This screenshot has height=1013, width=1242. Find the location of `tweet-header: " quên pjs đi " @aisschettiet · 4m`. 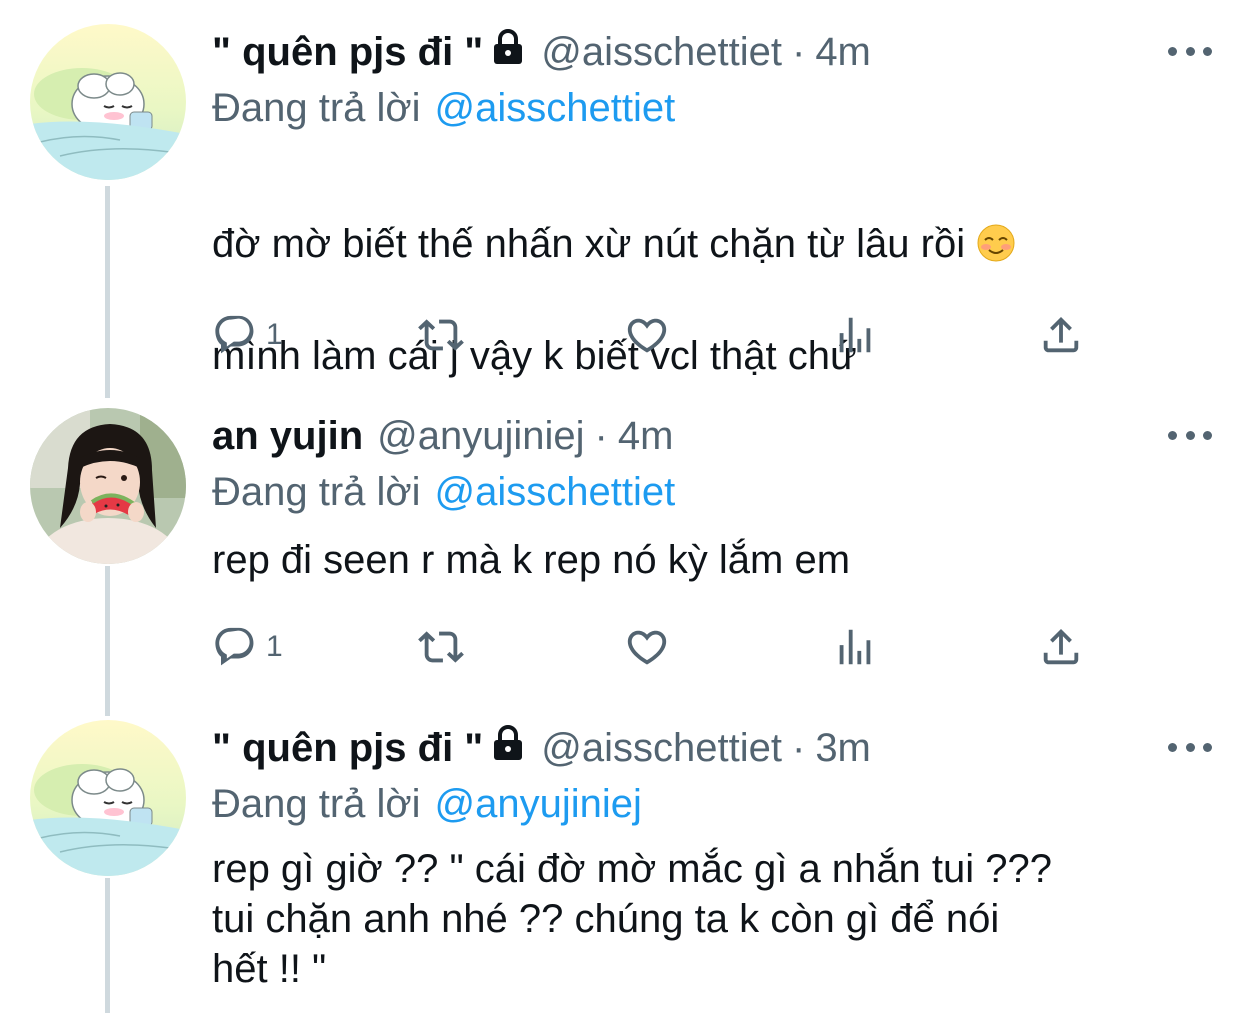

tweet-header: " quên pjs đi " @aisschettiet · 4m is located at coordinates (541, 52).